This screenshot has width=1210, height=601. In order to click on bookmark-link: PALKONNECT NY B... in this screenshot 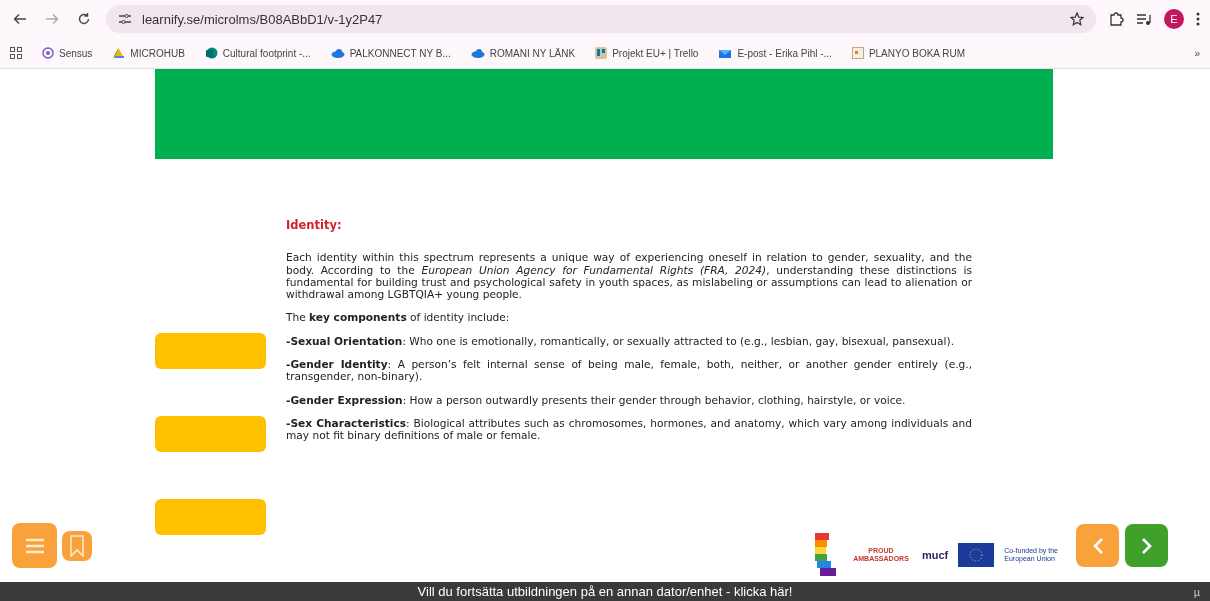, I will do `click(390, 53)`.